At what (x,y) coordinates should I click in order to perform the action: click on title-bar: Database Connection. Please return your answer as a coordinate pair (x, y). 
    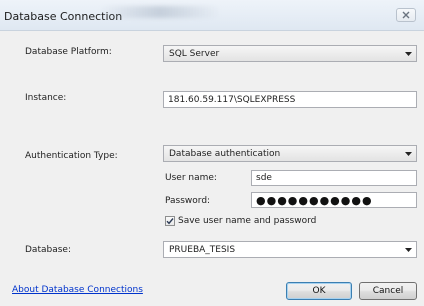
    Looking at the image, I should click on (212, 15).